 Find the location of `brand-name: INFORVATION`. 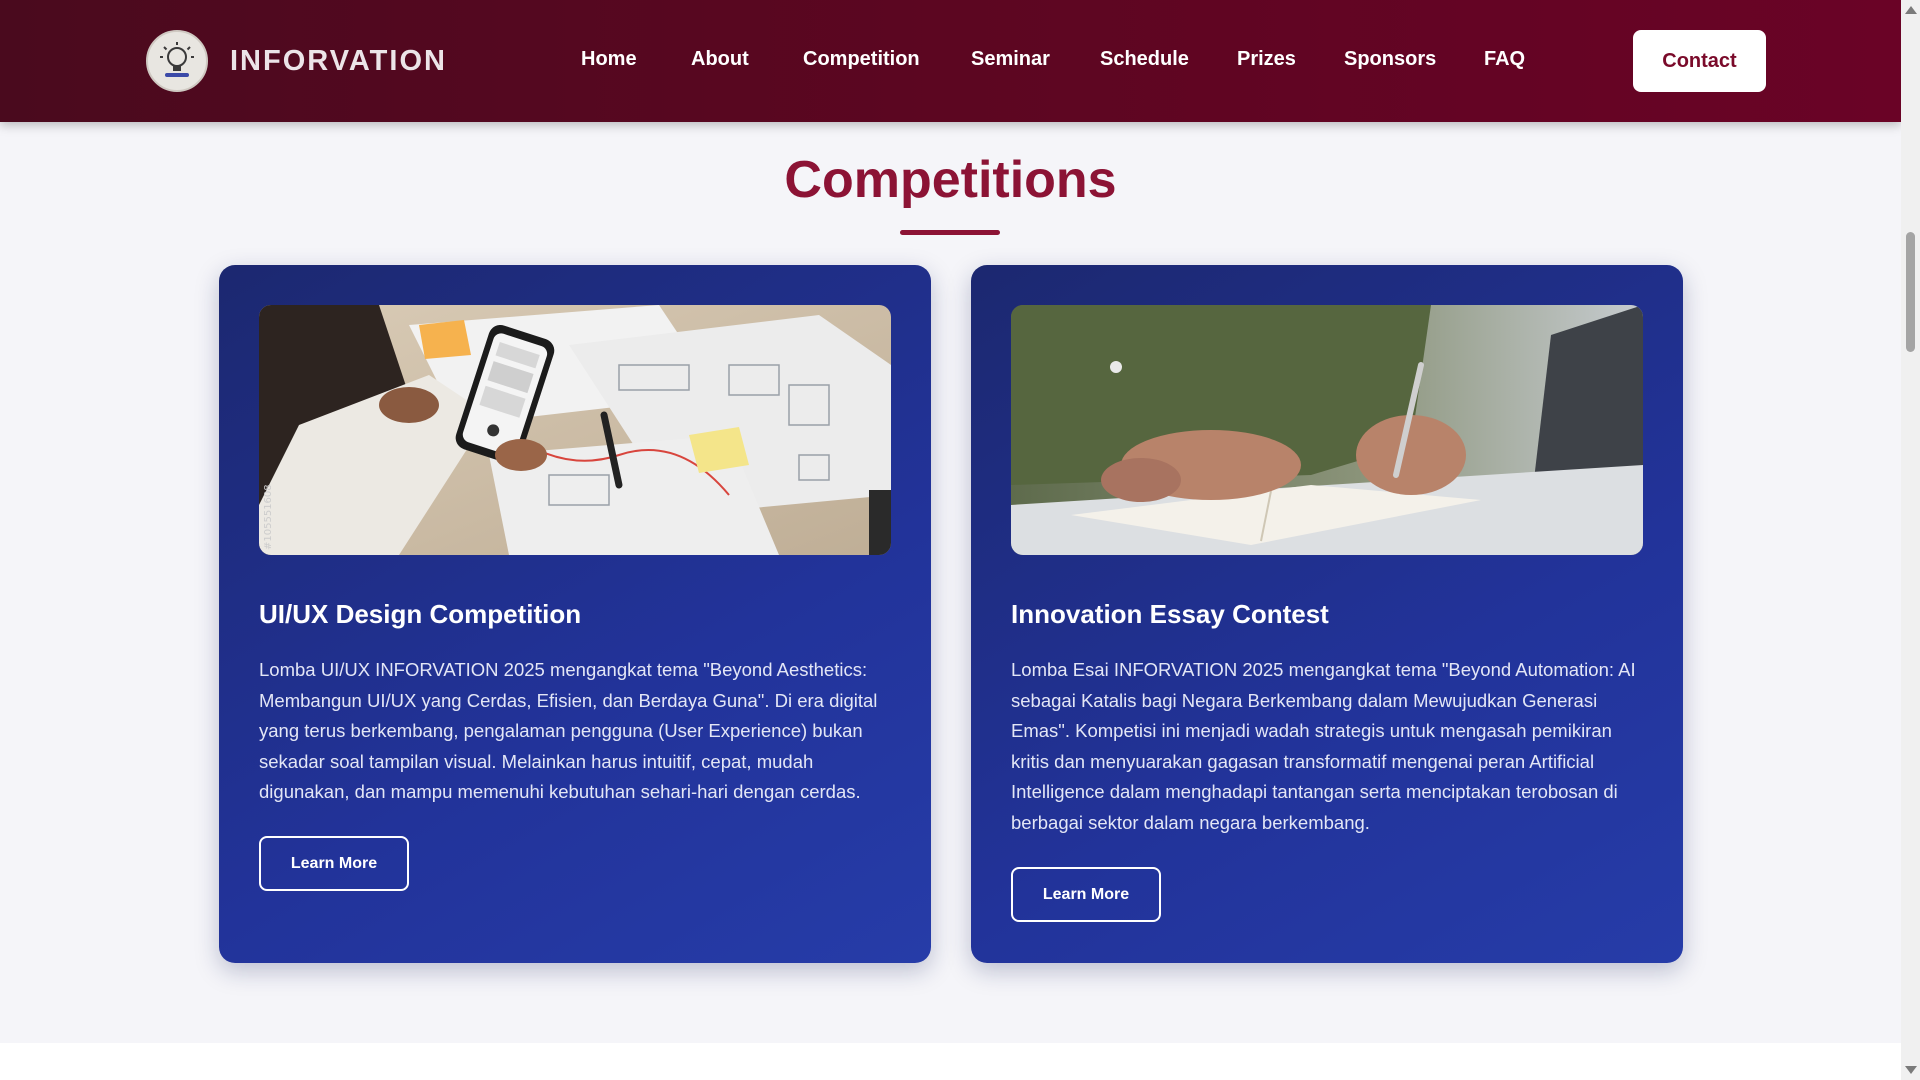

brand-name: INFORVATION is located at coordinates (338, 60).